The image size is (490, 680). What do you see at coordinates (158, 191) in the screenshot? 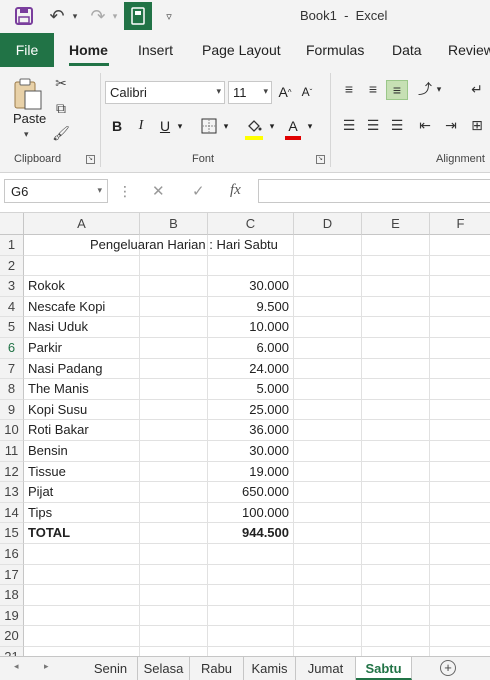
I see `cancel-icon: ✕` at bounding box center [158, 191].